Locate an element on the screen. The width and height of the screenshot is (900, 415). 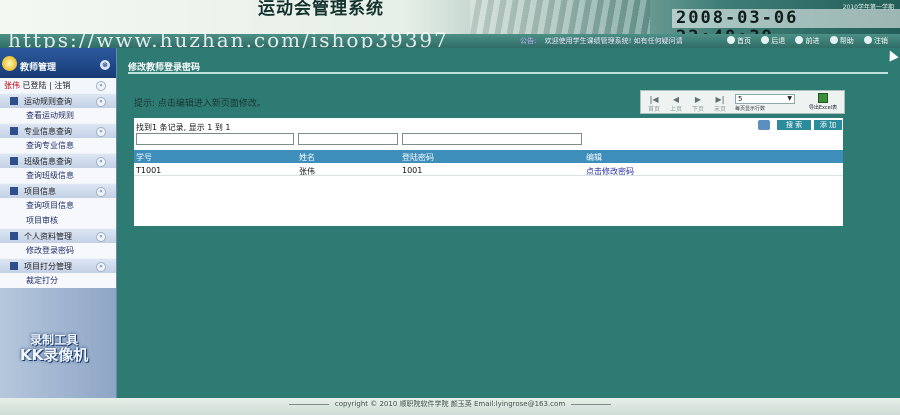
sidebar-logout-link: 注销 is located at coordinates (62, 85).